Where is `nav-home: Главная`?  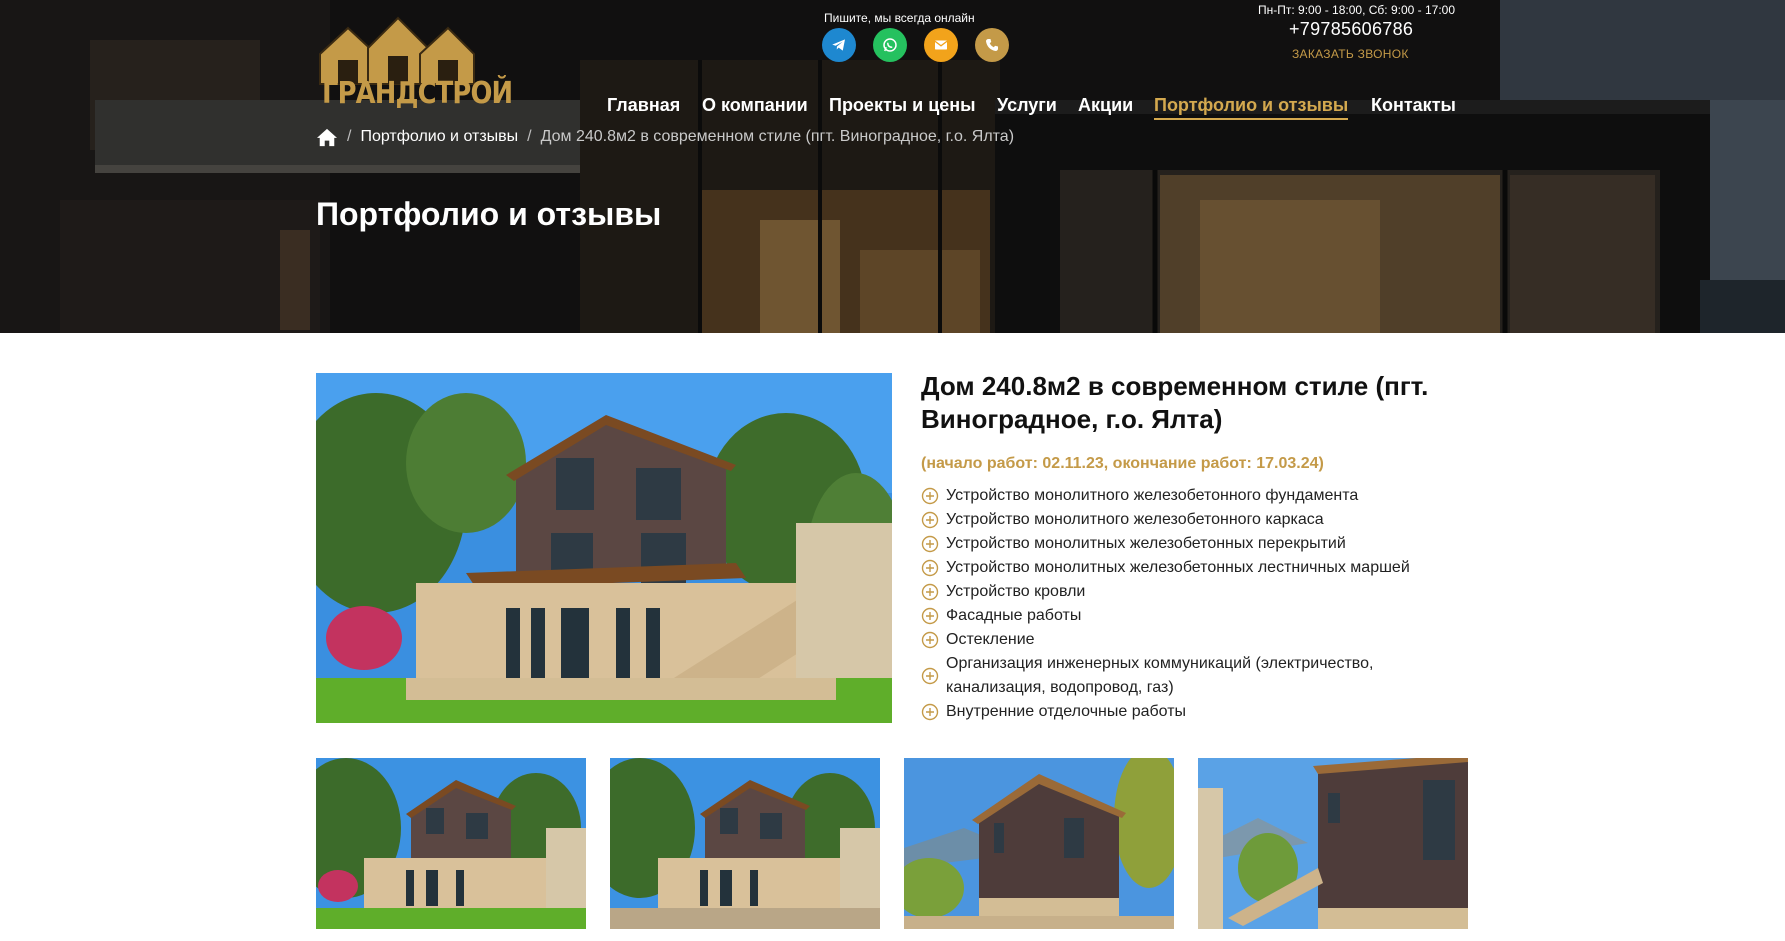 nav-home: Главная is located at coordinates (643, 105).